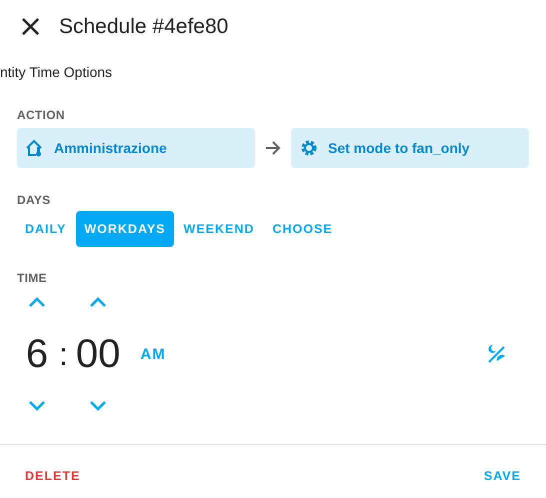 Image resolution: width=546 pixels, height=498 pixels. What do you see at coordinates (410, 148) in the screenshot?
I see `service-chip: Set mode to fan_only` at bounding box center [410, 148].